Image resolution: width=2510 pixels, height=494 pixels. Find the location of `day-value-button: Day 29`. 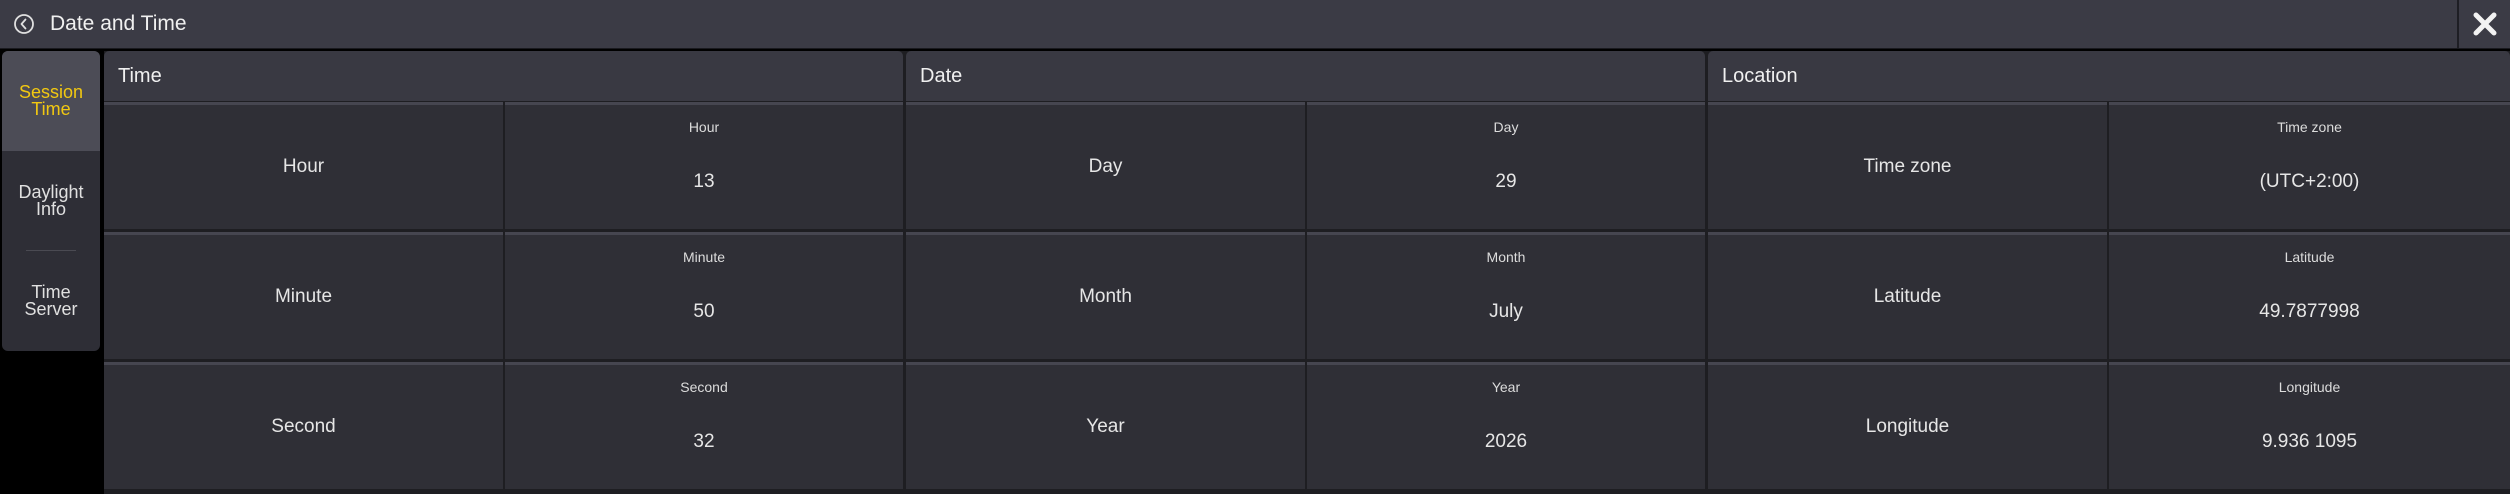

day-value-button: Day 29 is located at coordinates (1506, 165).